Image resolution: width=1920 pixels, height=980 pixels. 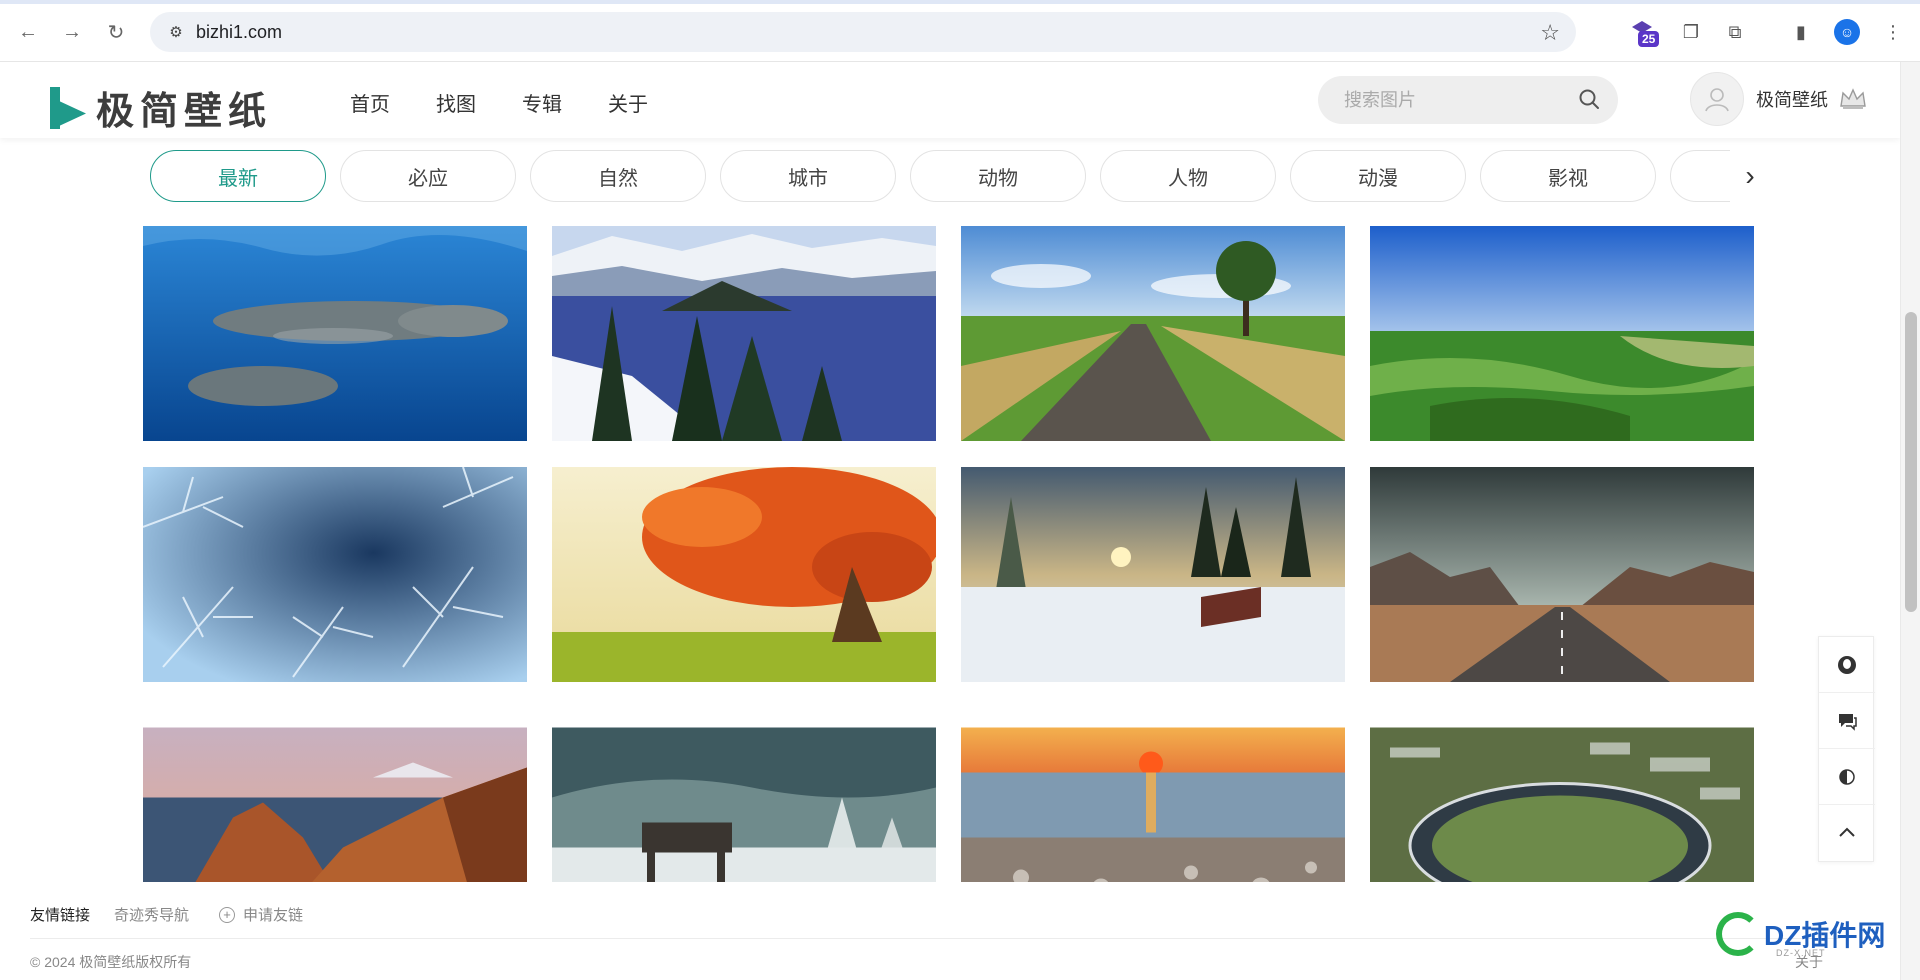 I want to click on back-to-top-icon, so click(x=1847, y=833).